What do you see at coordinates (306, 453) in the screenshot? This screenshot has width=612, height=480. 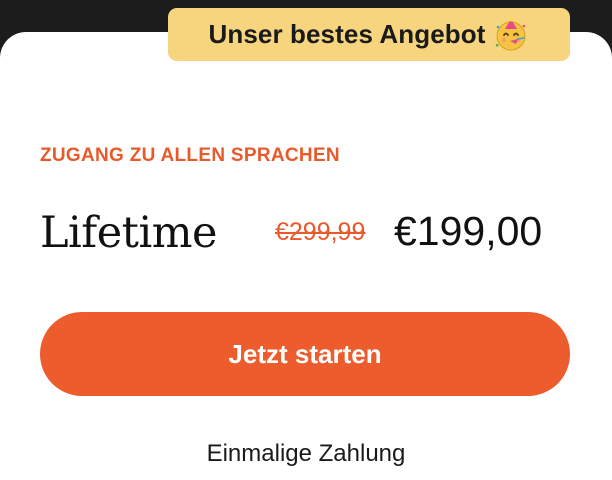 I see `payment-note: Einmalige Zahlung` at bounding box center [306, 453].